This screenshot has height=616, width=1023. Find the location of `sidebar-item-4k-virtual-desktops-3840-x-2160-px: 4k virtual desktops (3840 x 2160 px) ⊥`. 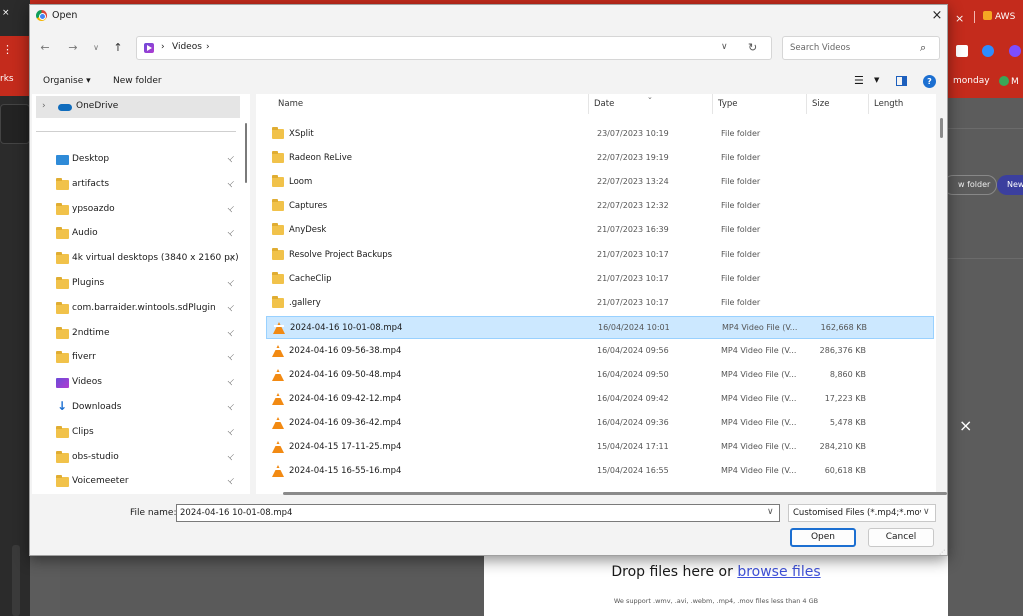

sidebar-item-4k-virtual-desktops-3840-x-2160-px: 4k virtual desktops (3840 x 2160 px) ⊥ is located at coordinates (141, 259).